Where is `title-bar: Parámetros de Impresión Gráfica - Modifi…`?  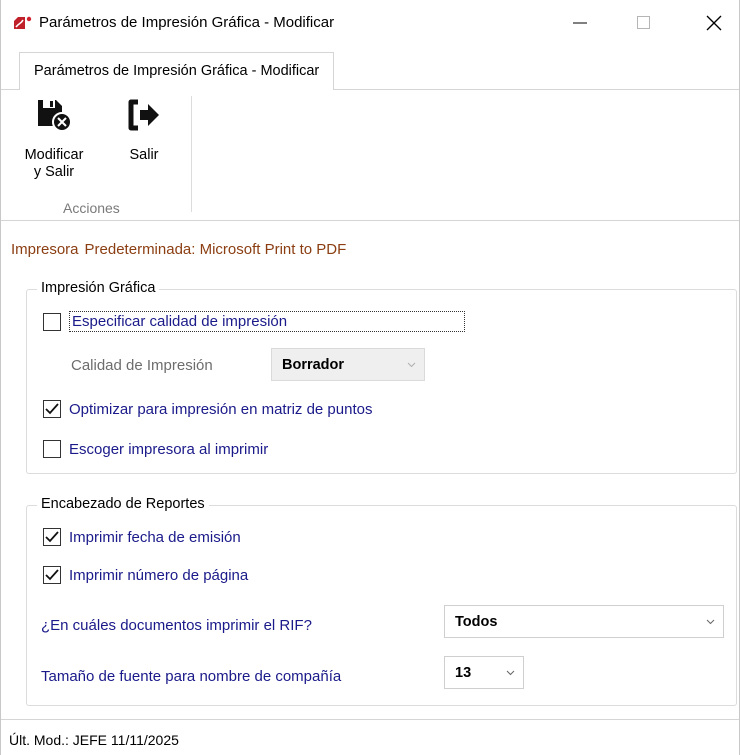 title-bar: Parámetros de Impresión Gráfica - Modifi… is located at coordinates (370, 23).